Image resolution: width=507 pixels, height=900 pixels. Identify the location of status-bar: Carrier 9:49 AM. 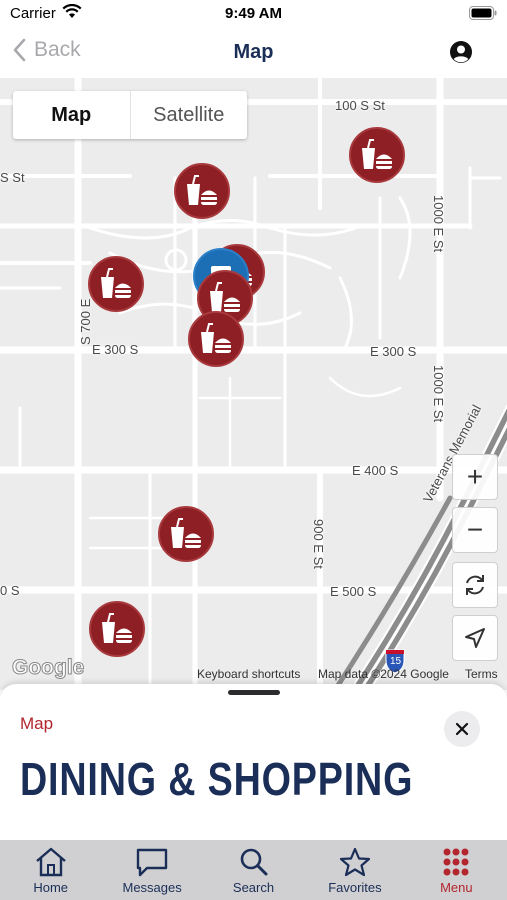
(253, 15).